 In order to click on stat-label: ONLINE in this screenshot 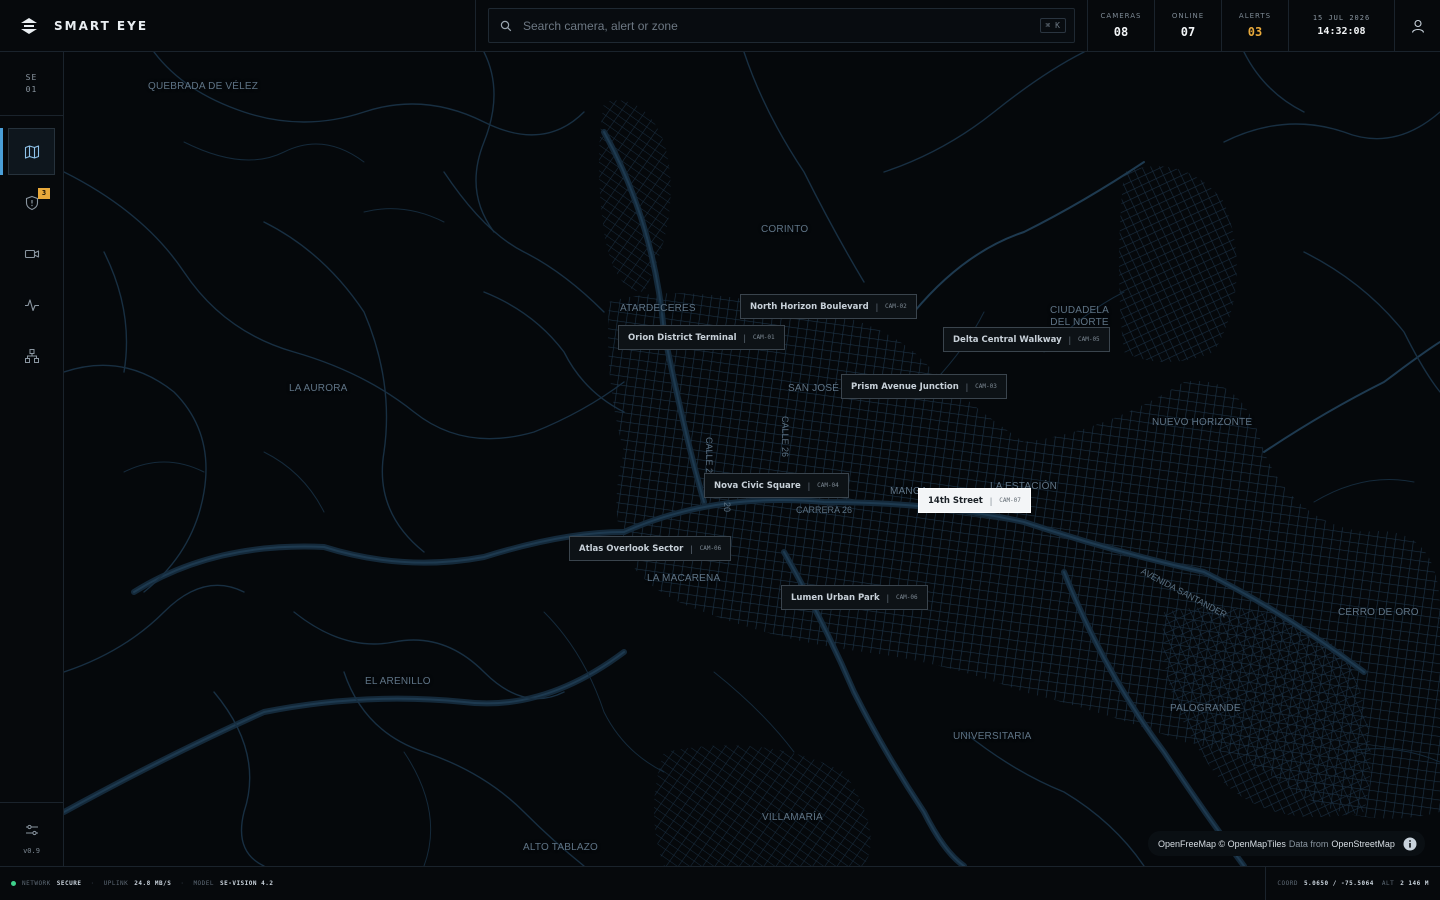, I will do `click(1188, 16)`.